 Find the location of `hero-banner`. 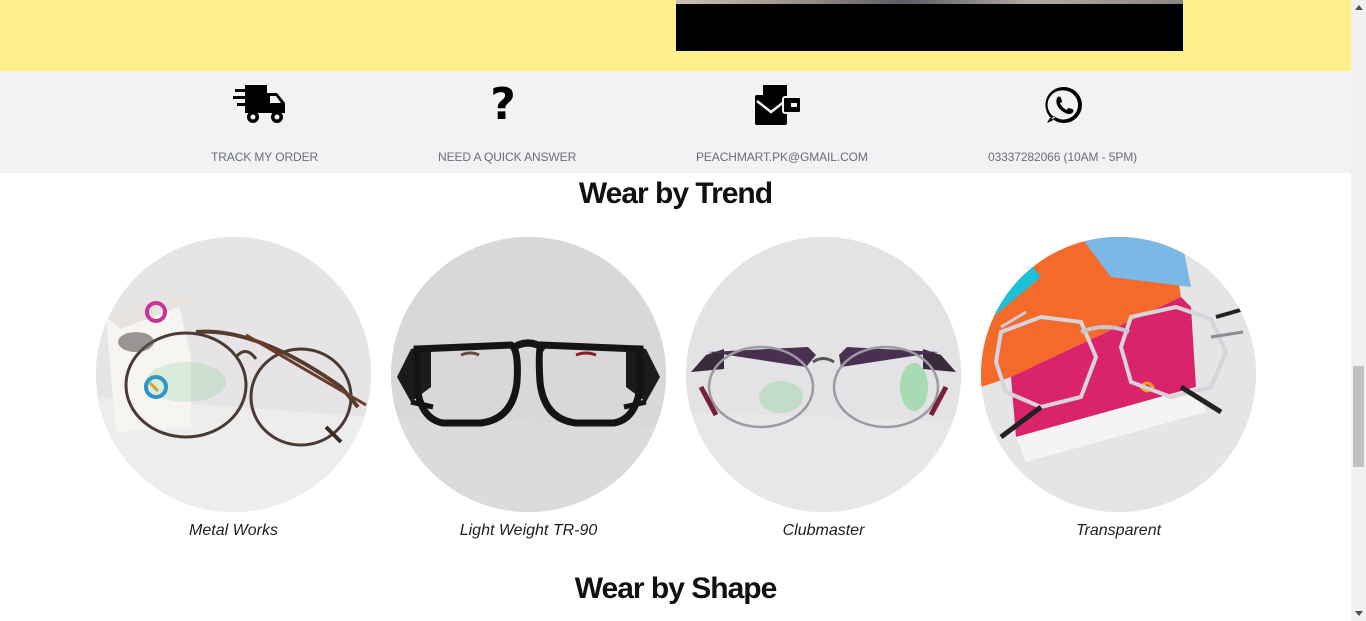

hero-banner is located at coordinates (675, 35).